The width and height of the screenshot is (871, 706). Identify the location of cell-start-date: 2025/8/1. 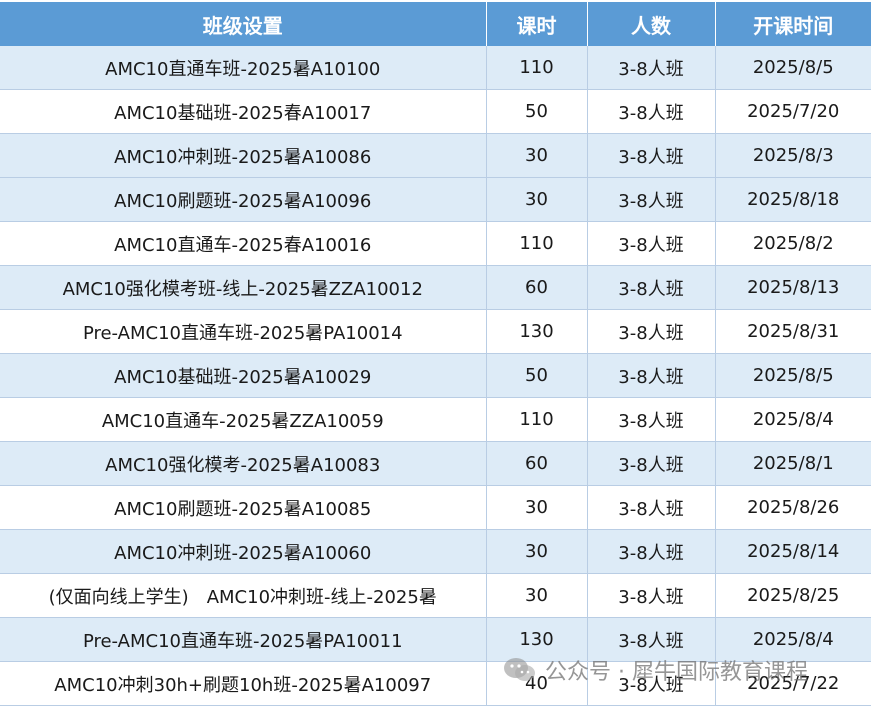
(793, 463).